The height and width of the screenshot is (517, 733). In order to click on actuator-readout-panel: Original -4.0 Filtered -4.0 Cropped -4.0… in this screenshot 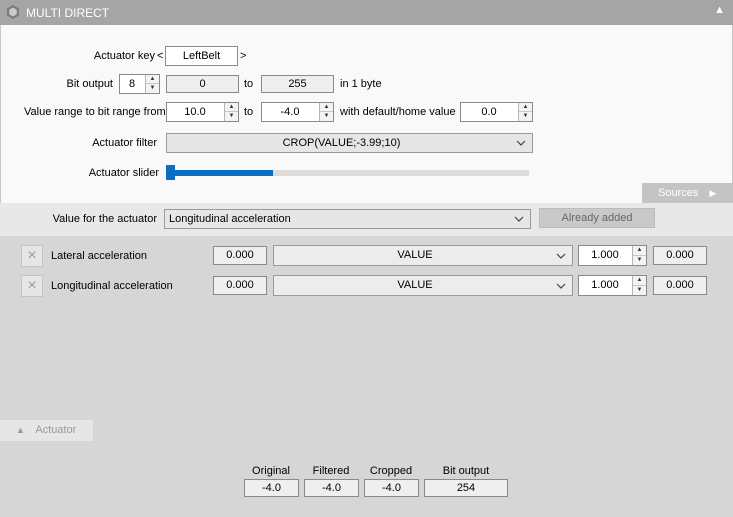, I will do `click(366, 479)`.